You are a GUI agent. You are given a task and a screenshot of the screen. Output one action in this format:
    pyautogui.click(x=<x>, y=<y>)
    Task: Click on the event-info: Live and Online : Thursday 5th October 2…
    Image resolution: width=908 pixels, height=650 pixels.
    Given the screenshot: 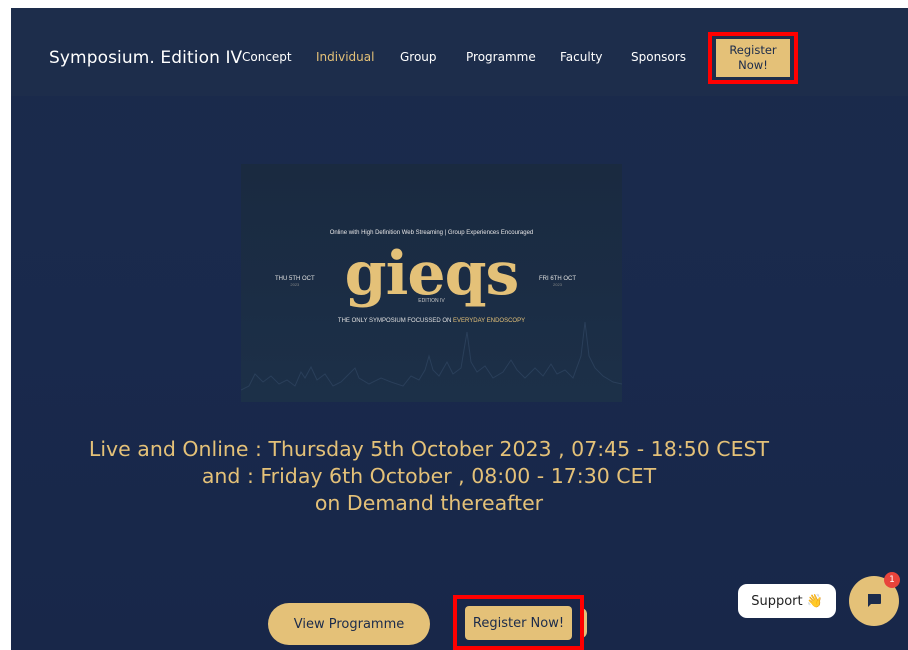 What is the action you would take?
    pyautogui.click(x=429, y=476)
    